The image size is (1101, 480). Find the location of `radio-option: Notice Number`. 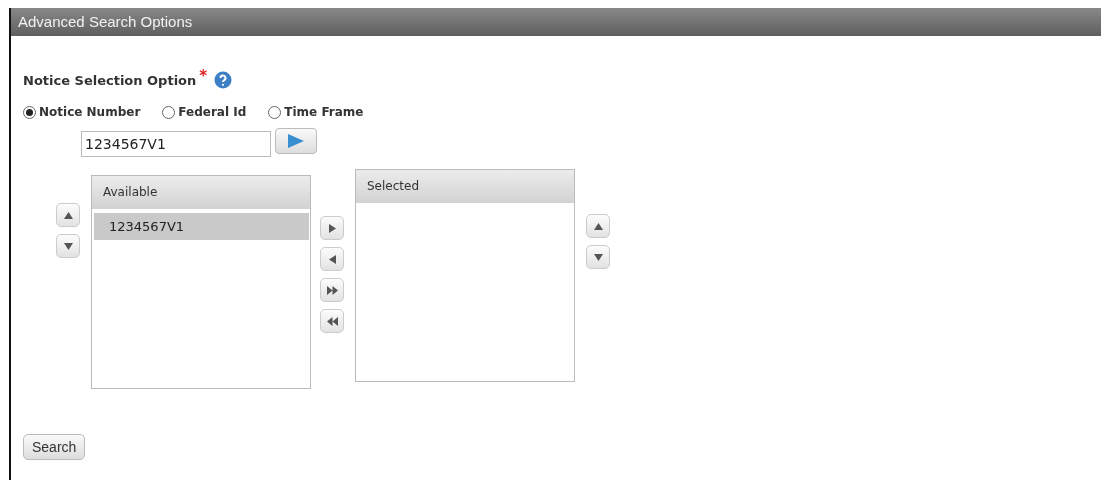

radio-option: Notice Number is located at coordinates (82, 112).